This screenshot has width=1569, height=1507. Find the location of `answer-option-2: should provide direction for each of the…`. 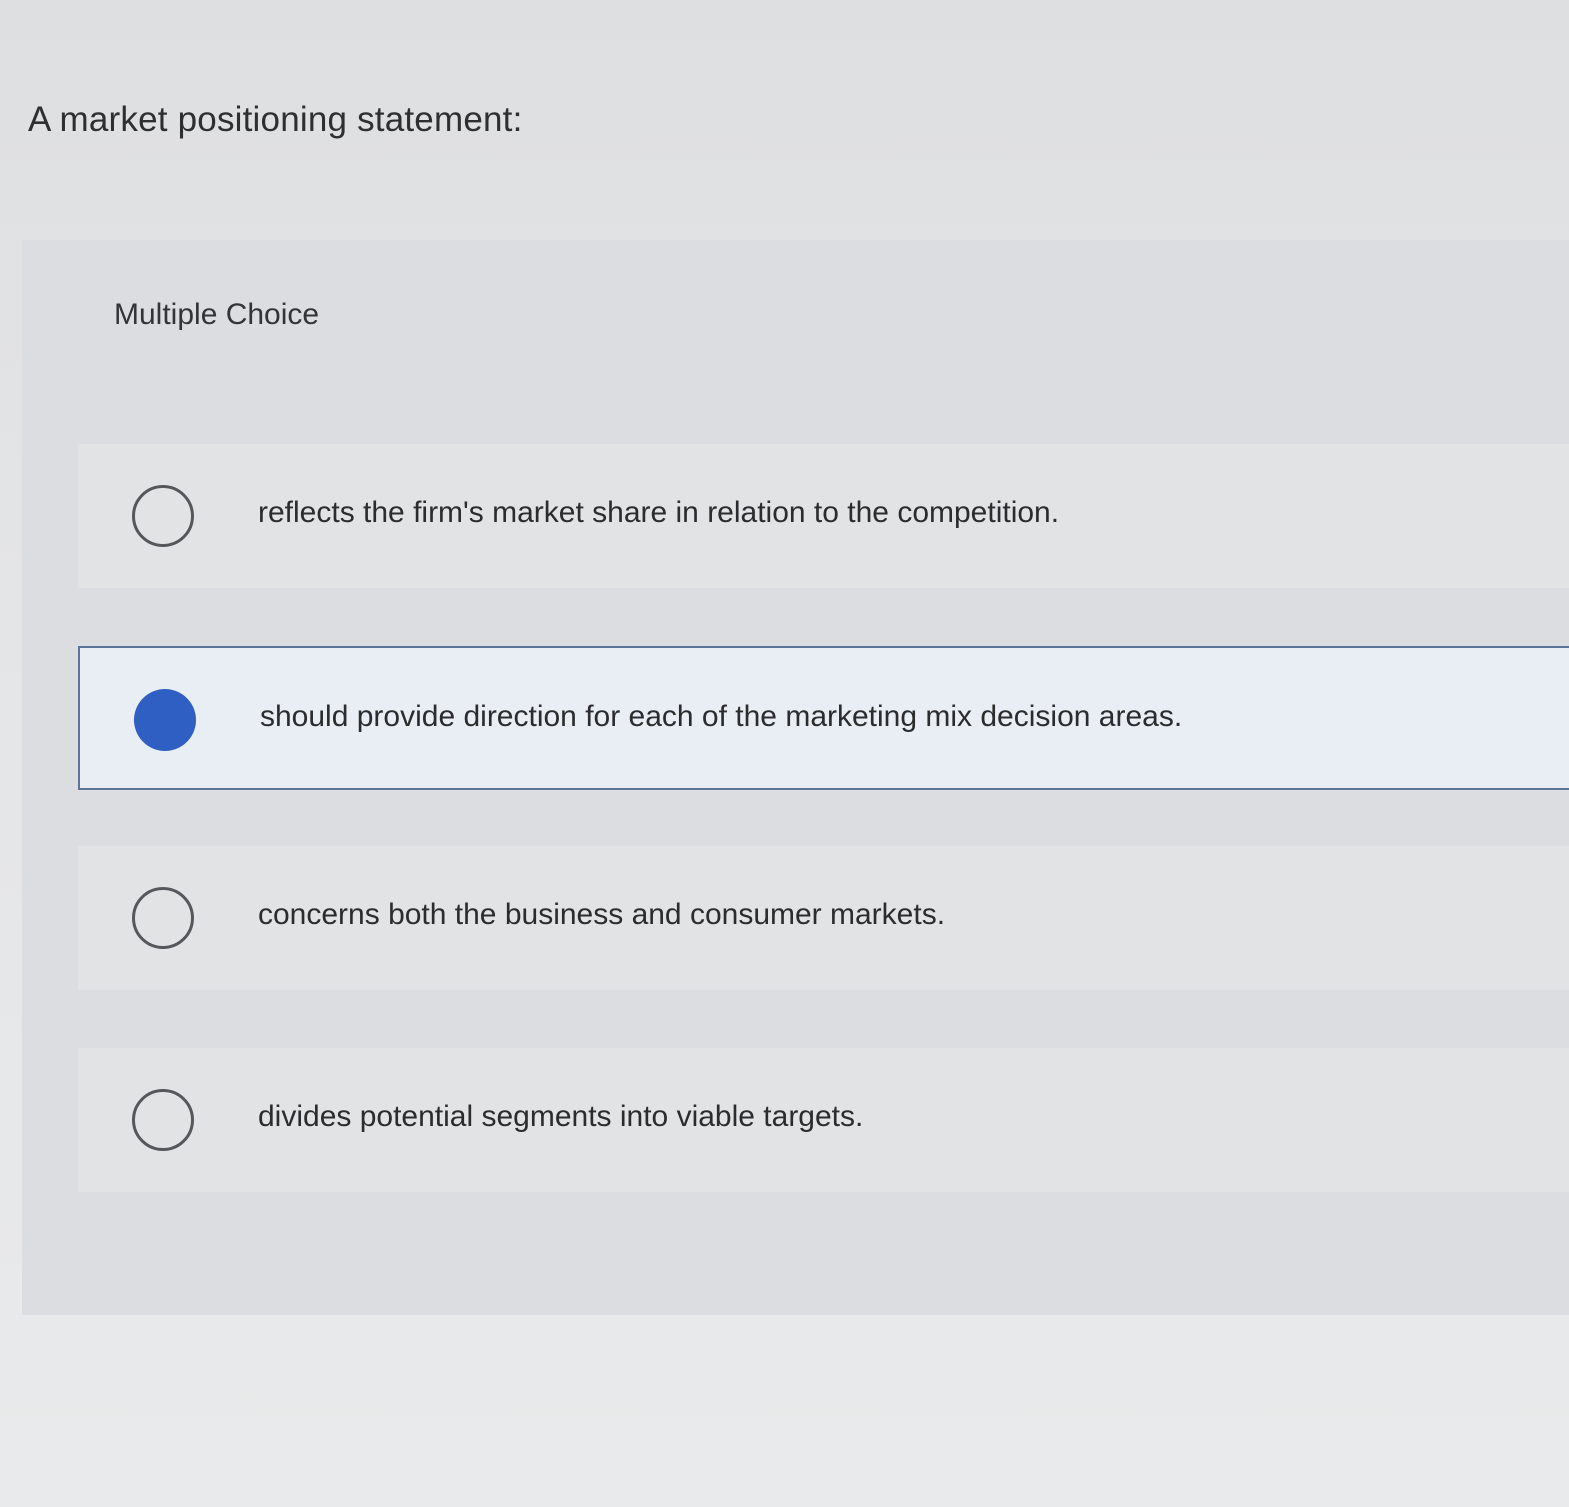

answer-option-2: should provide direction for each of the… is located at coordinates (823, 718).